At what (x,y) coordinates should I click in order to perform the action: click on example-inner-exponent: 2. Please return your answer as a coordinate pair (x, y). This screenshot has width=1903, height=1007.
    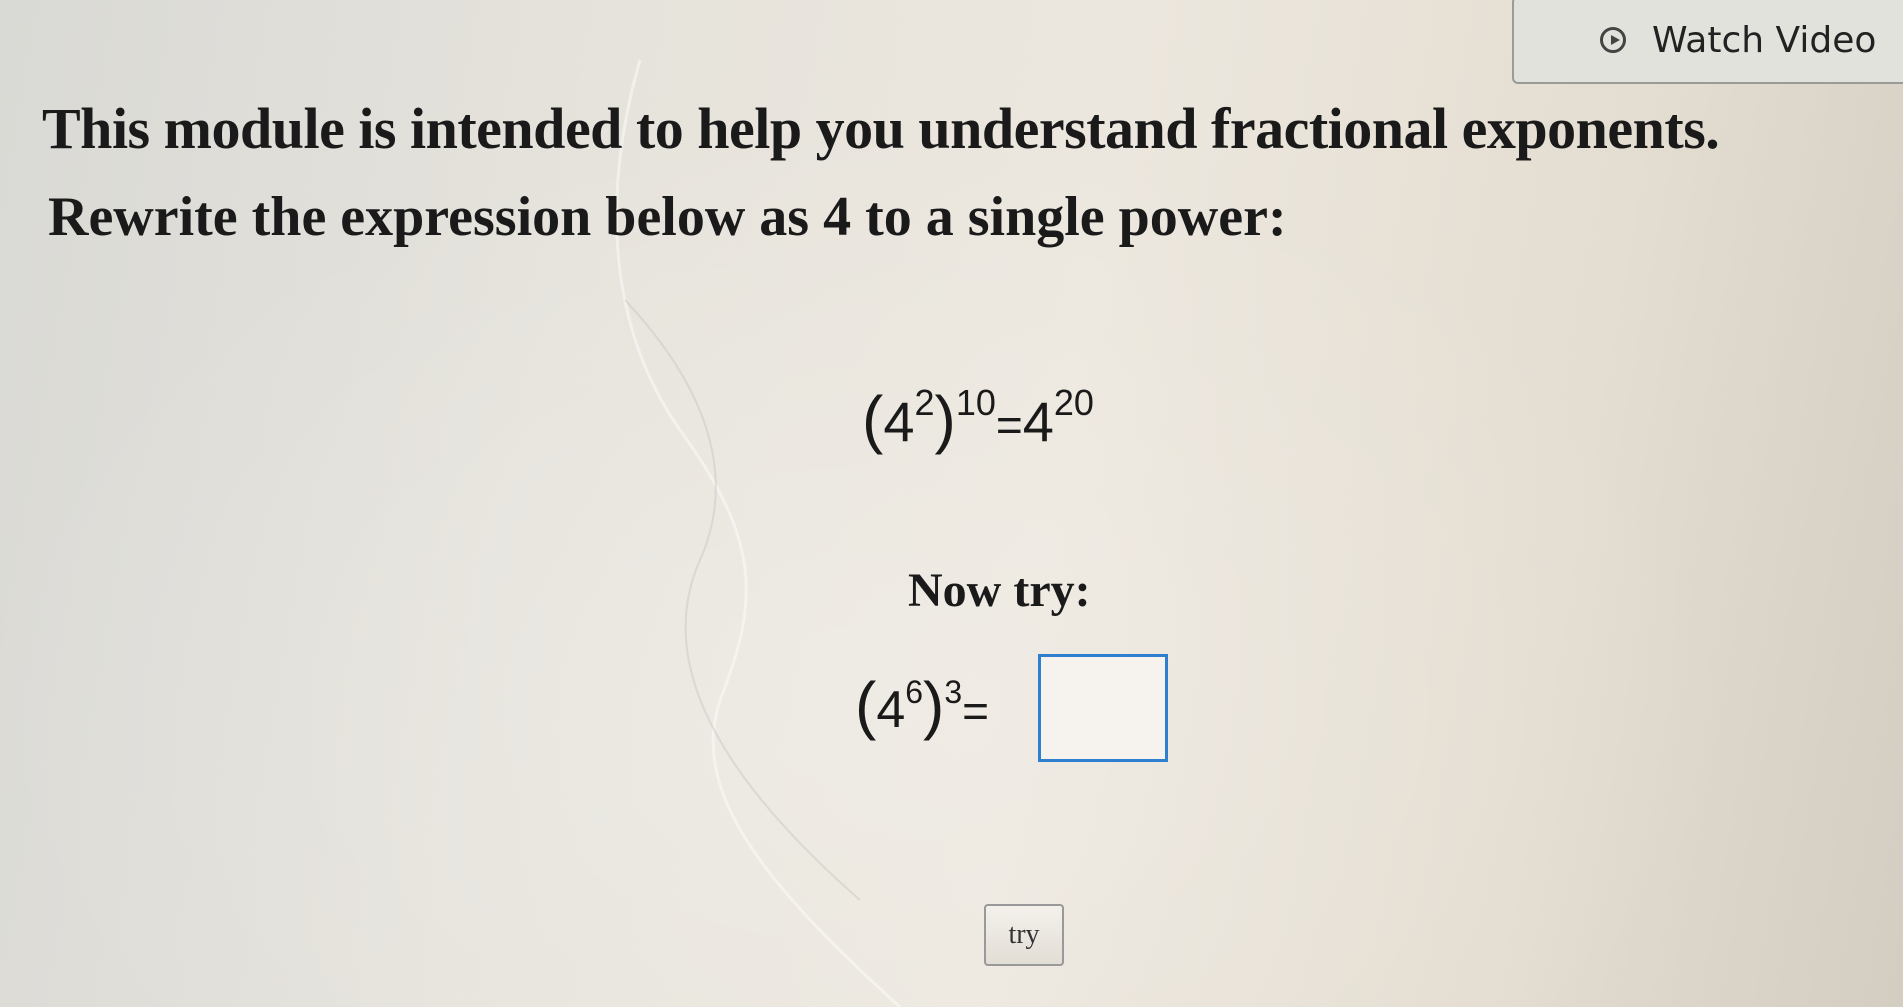
    Looking at the image, I should click on (924, 403).